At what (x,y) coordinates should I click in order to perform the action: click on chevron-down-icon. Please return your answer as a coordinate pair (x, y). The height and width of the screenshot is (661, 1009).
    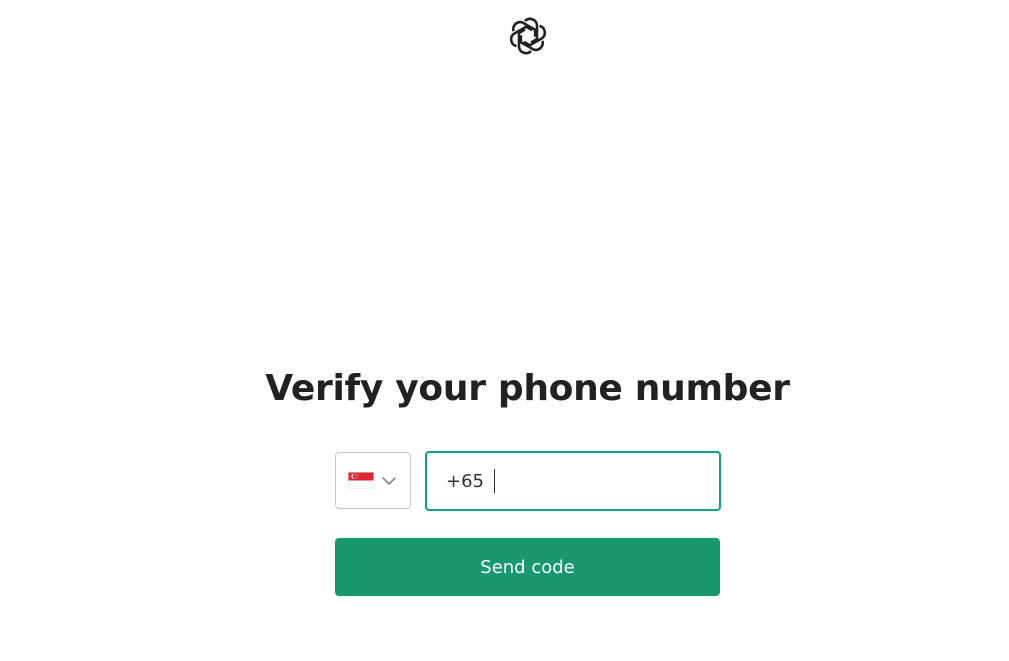
    Looking at the image, I should click on (389, 480).